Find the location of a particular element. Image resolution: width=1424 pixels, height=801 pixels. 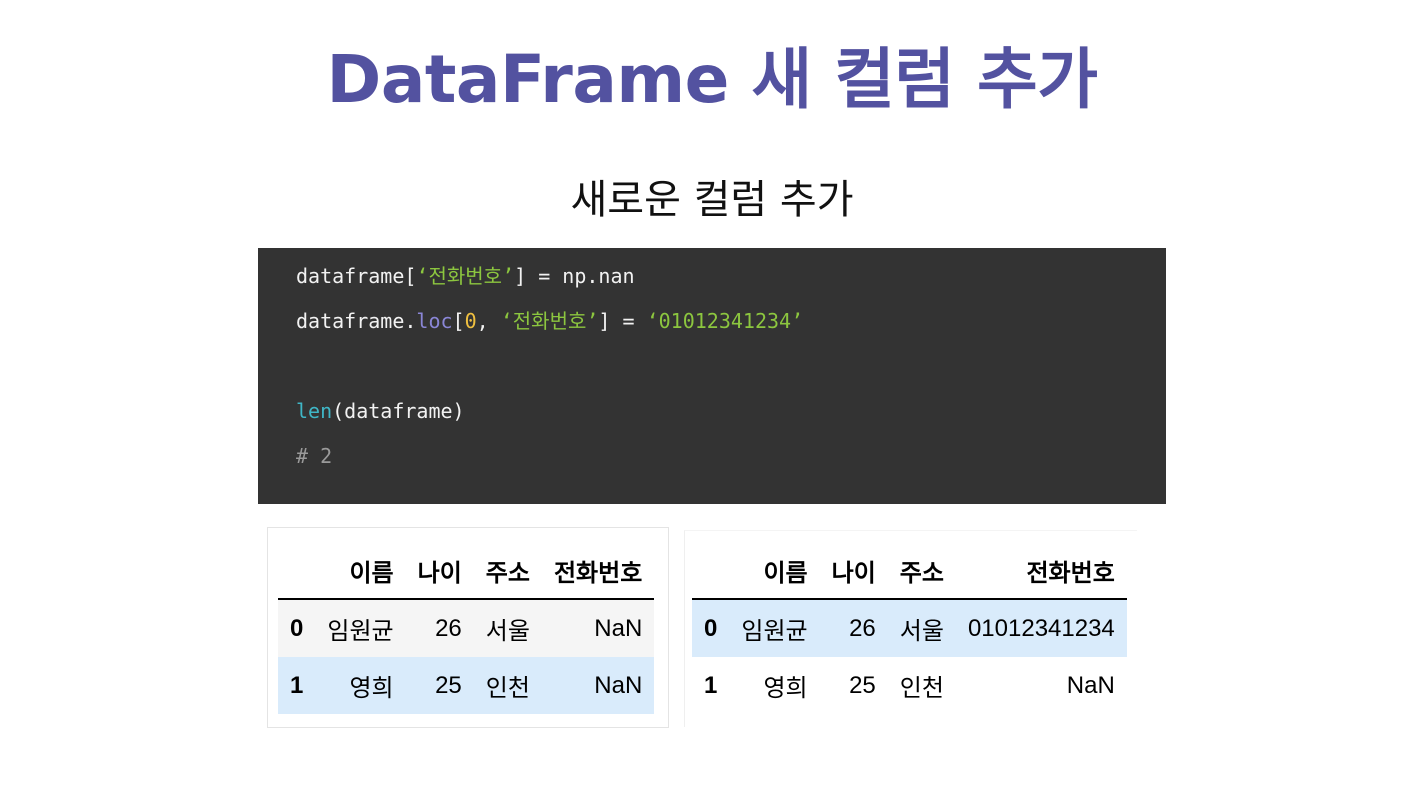

code-text: [ is located at coordinates (458, 321).